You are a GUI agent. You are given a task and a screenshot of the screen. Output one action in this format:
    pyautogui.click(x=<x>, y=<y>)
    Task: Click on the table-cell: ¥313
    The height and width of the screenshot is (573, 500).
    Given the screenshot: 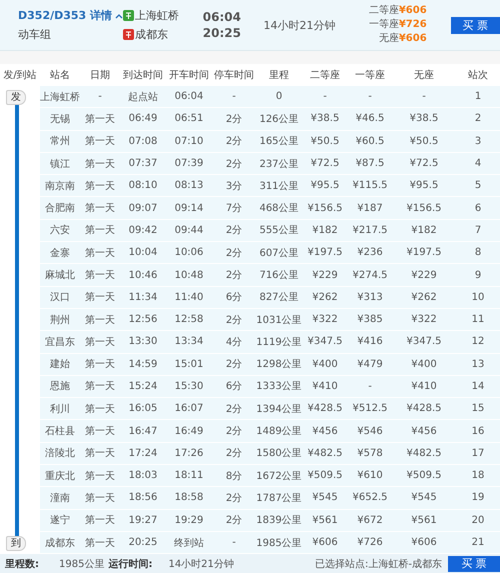 What is the action you would take?
    pyautogui.click(x=370, y=297)
    